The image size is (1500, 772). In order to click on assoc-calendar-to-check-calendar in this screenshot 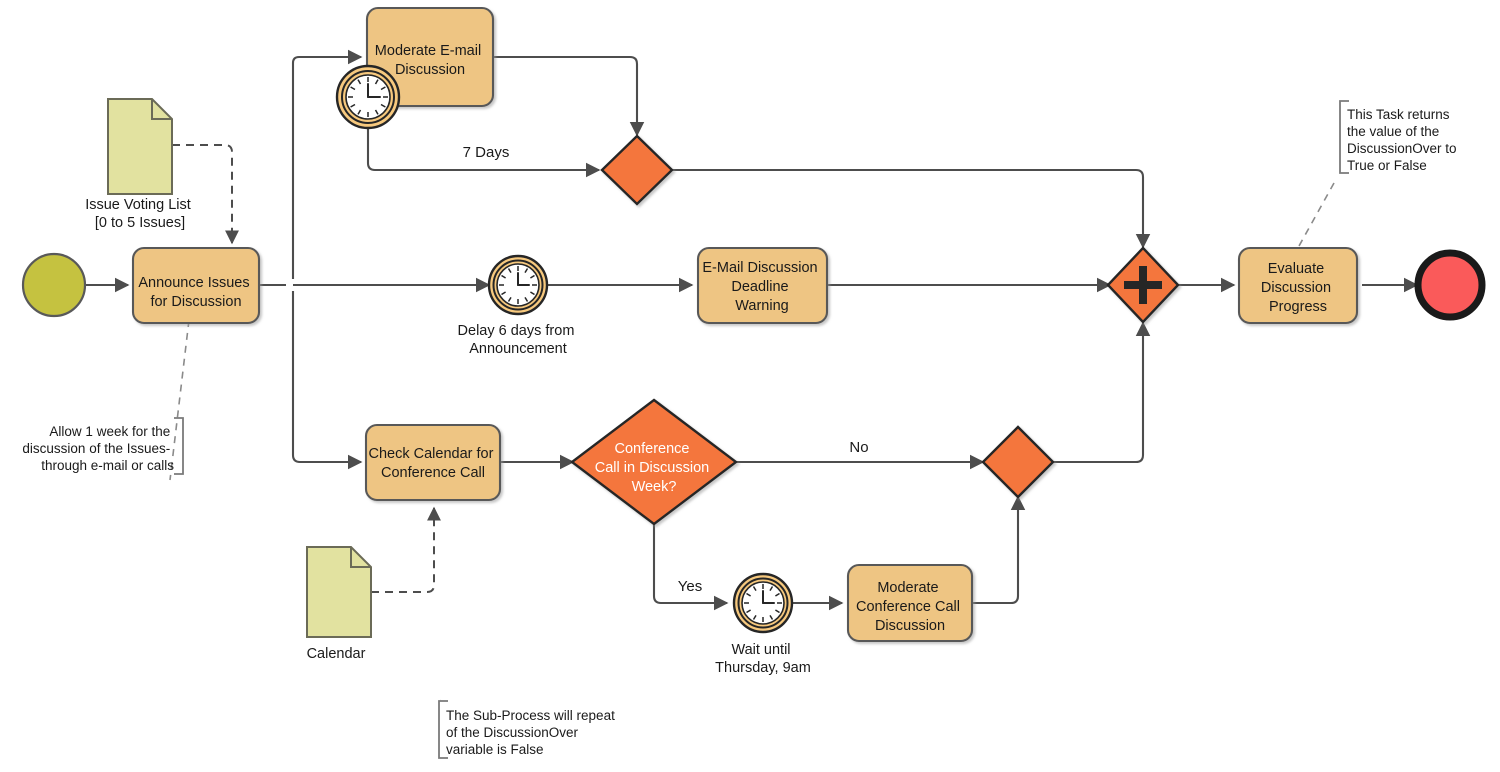, I will do `click(406, 549)`.